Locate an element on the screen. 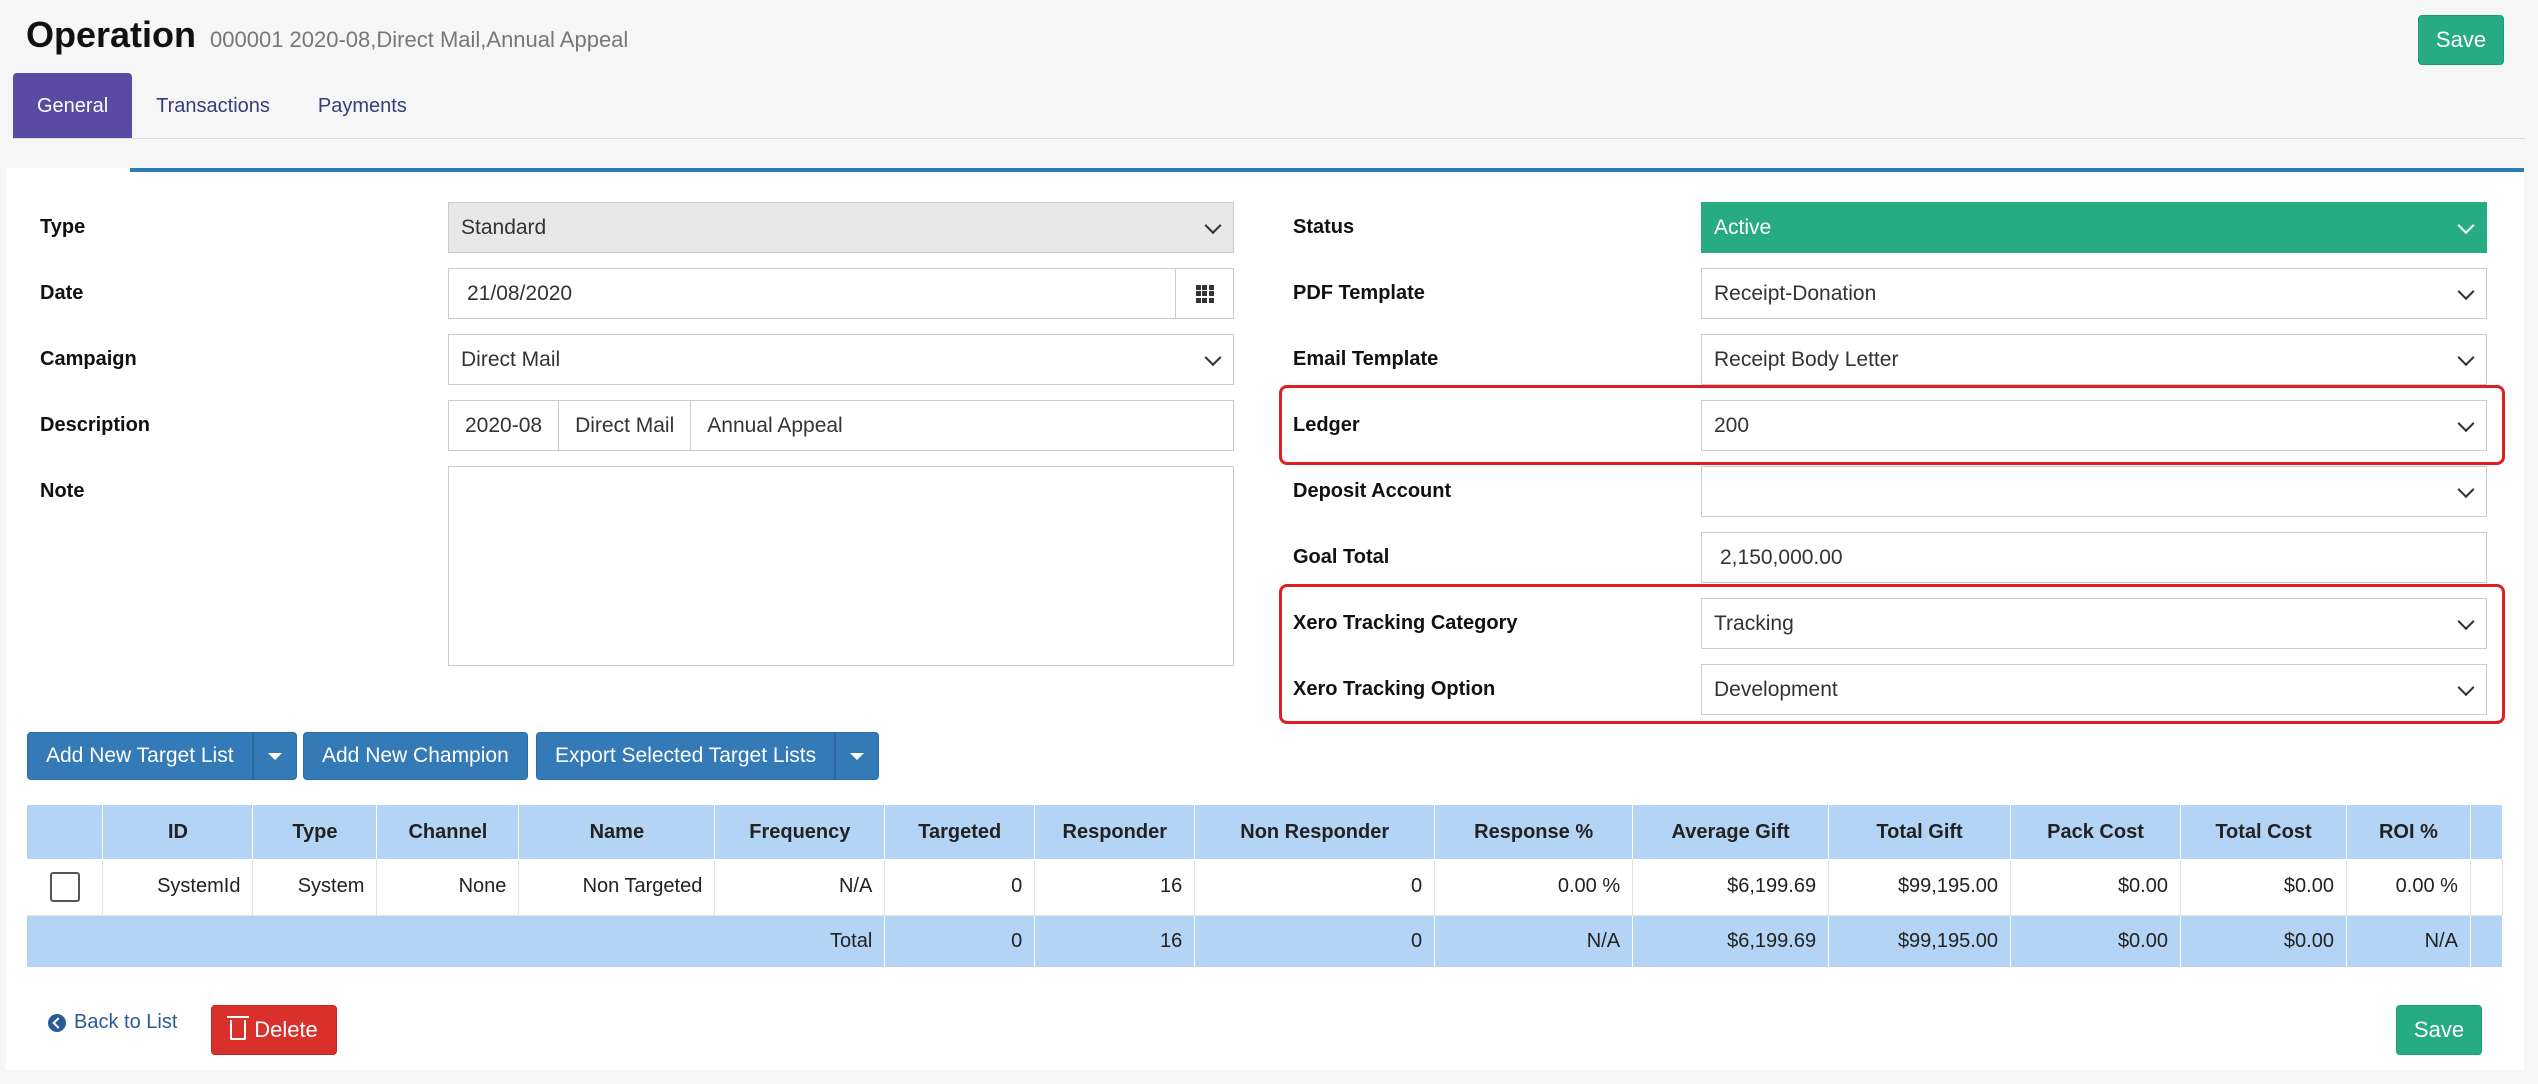  header-average-gift: Average Gift is located at coordinates (1731, 832).